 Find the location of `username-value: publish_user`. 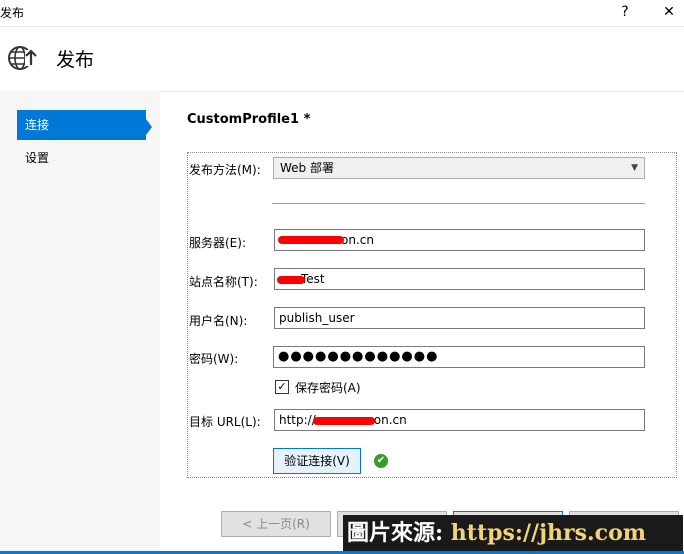

username-value: publish_user is located at coordinates (317, 318).